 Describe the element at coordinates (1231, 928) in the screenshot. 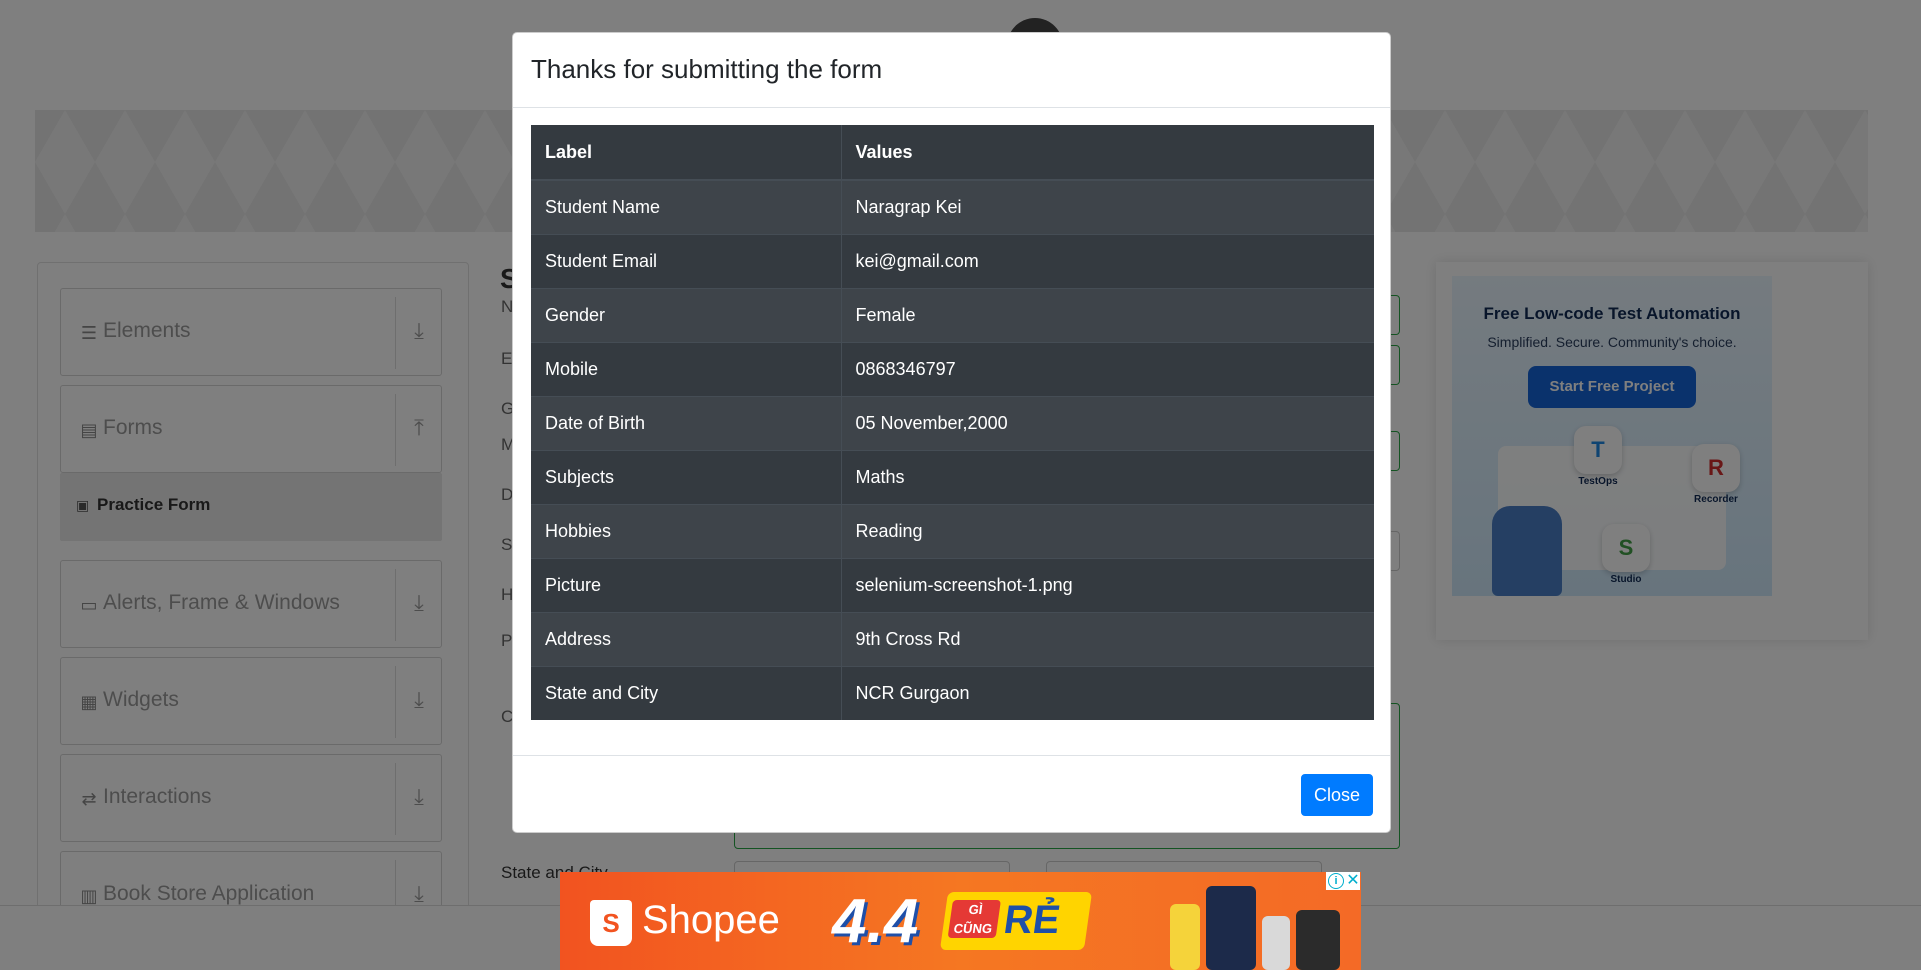

I see `jacket-image` at that location.